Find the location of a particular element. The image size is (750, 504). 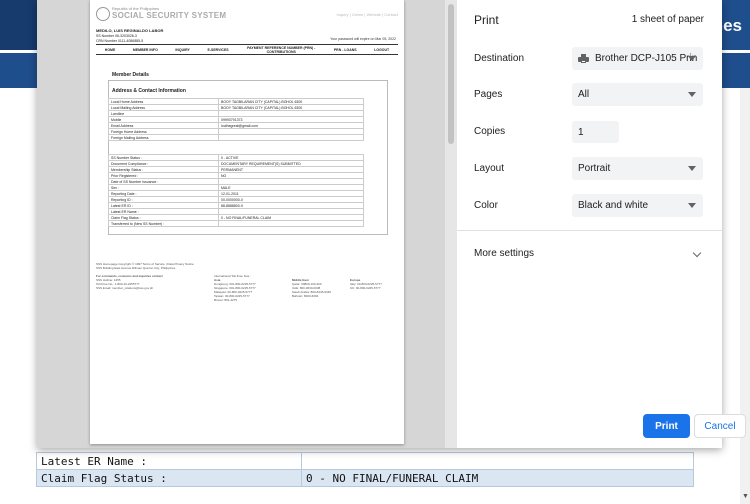

copies-input: 1 is located at coordinates (595, 132).